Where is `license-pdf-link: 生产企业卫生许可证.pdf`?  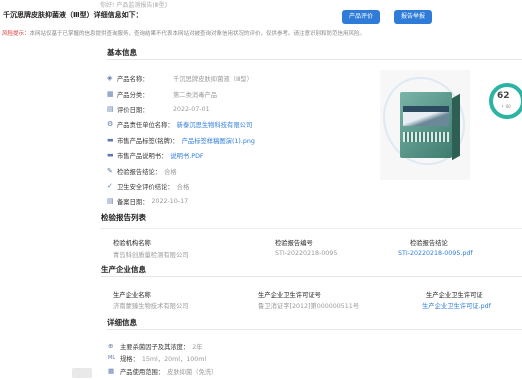
license-pdf-link: 生产企业卫生许可证.pdf is located at coordinates (456, 305).